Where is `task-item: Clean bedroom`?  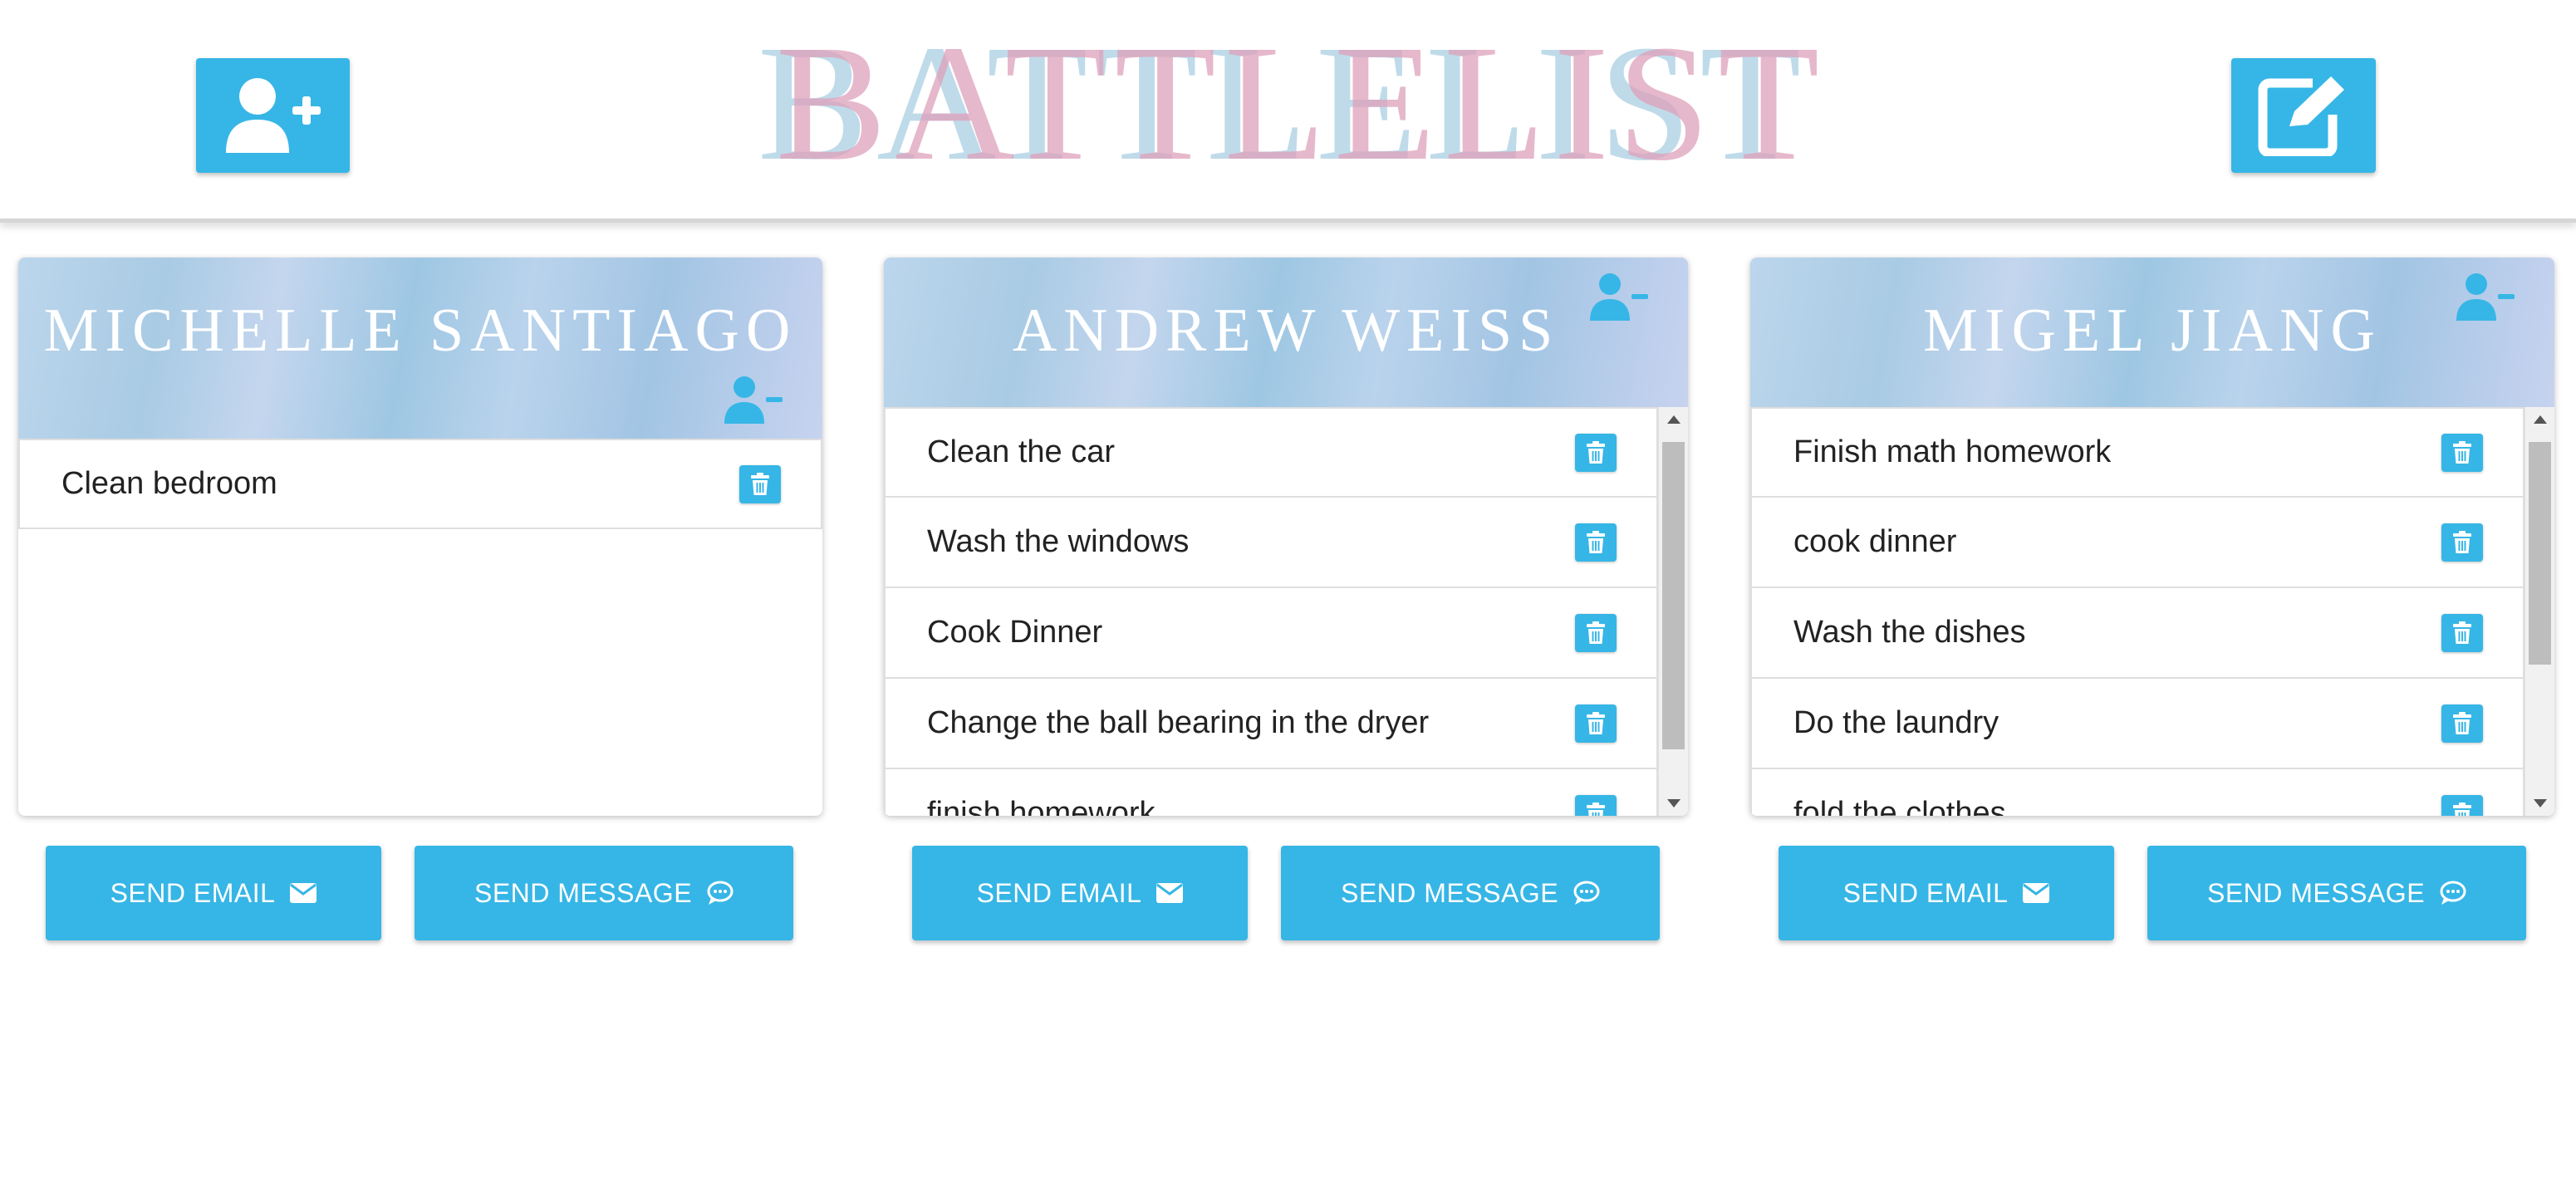
task-item: Clean bedroom is located at coordinates (420, 484).